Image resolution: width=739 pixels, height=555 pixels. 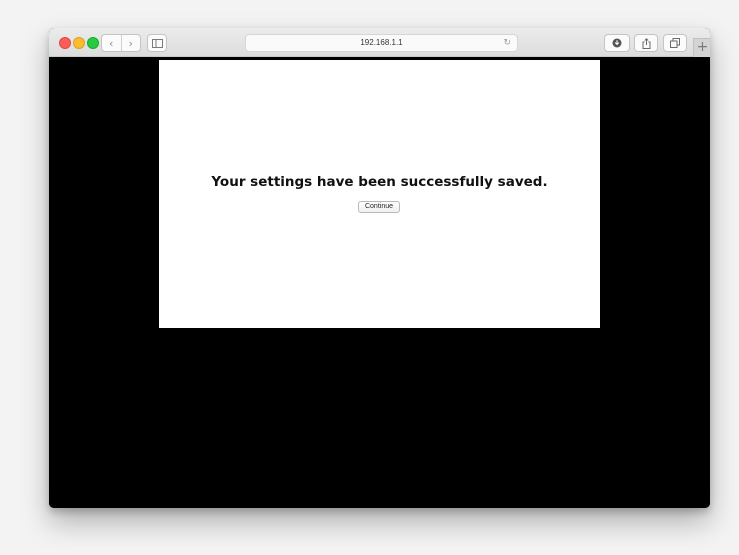 I want to click on forward-button: ›, so click(x=130, y=43).